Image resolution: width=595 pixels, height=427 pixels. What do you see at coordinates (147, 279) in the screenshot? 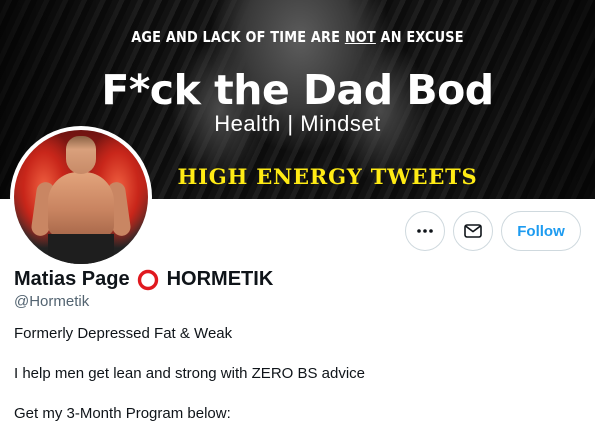
I see `hollow-red-circle-icon` at bounding box center [147, 279].